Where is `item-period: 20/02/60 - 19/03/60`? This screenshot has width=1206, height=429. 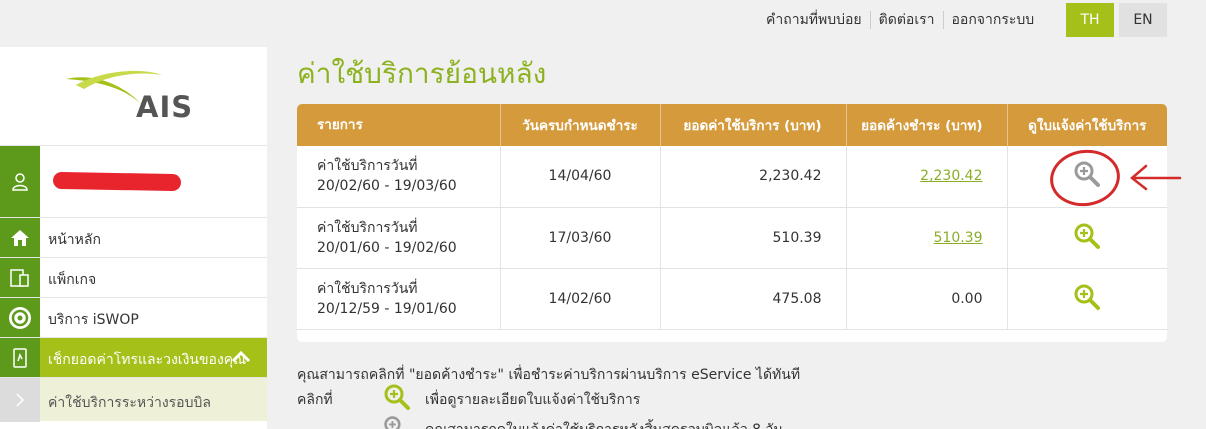
item-period: 20/02/60 - 19/03/60 is located at coordinates (387, 186).